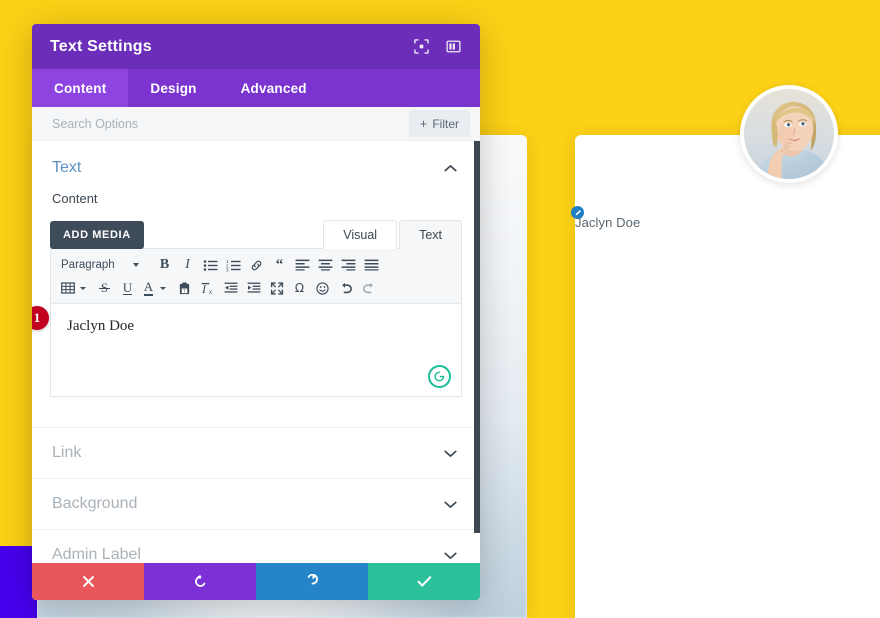  I want to click on editor-mode-tabs: Visual Text, so click(392, 234).